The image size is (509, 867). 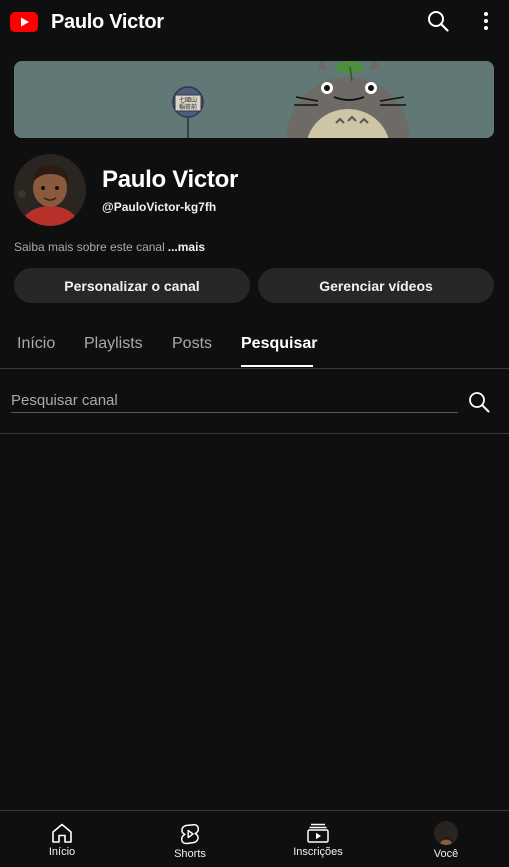 I want to click on avatar, so click(x=446, y=833).